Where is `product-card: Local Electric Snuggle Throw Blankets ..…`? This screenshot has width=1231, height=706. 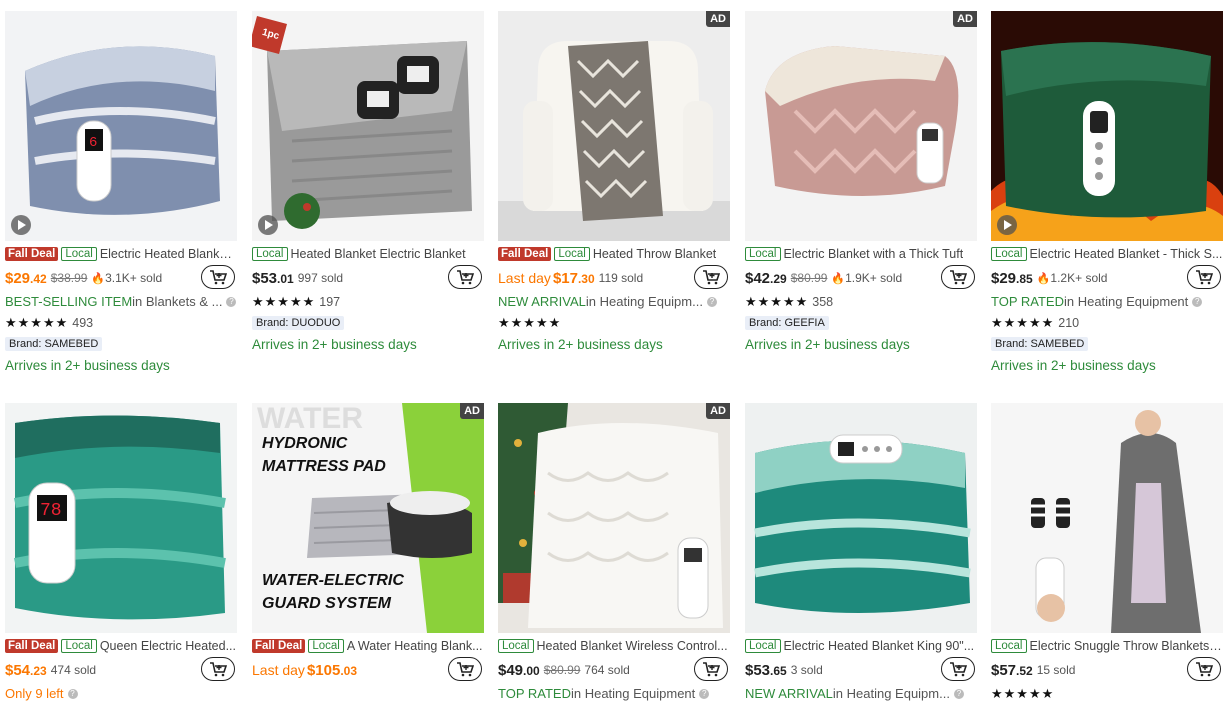
product-card: Local Electric Snuggle Throw Blankets ..… is located at coordinates (1107, 553).